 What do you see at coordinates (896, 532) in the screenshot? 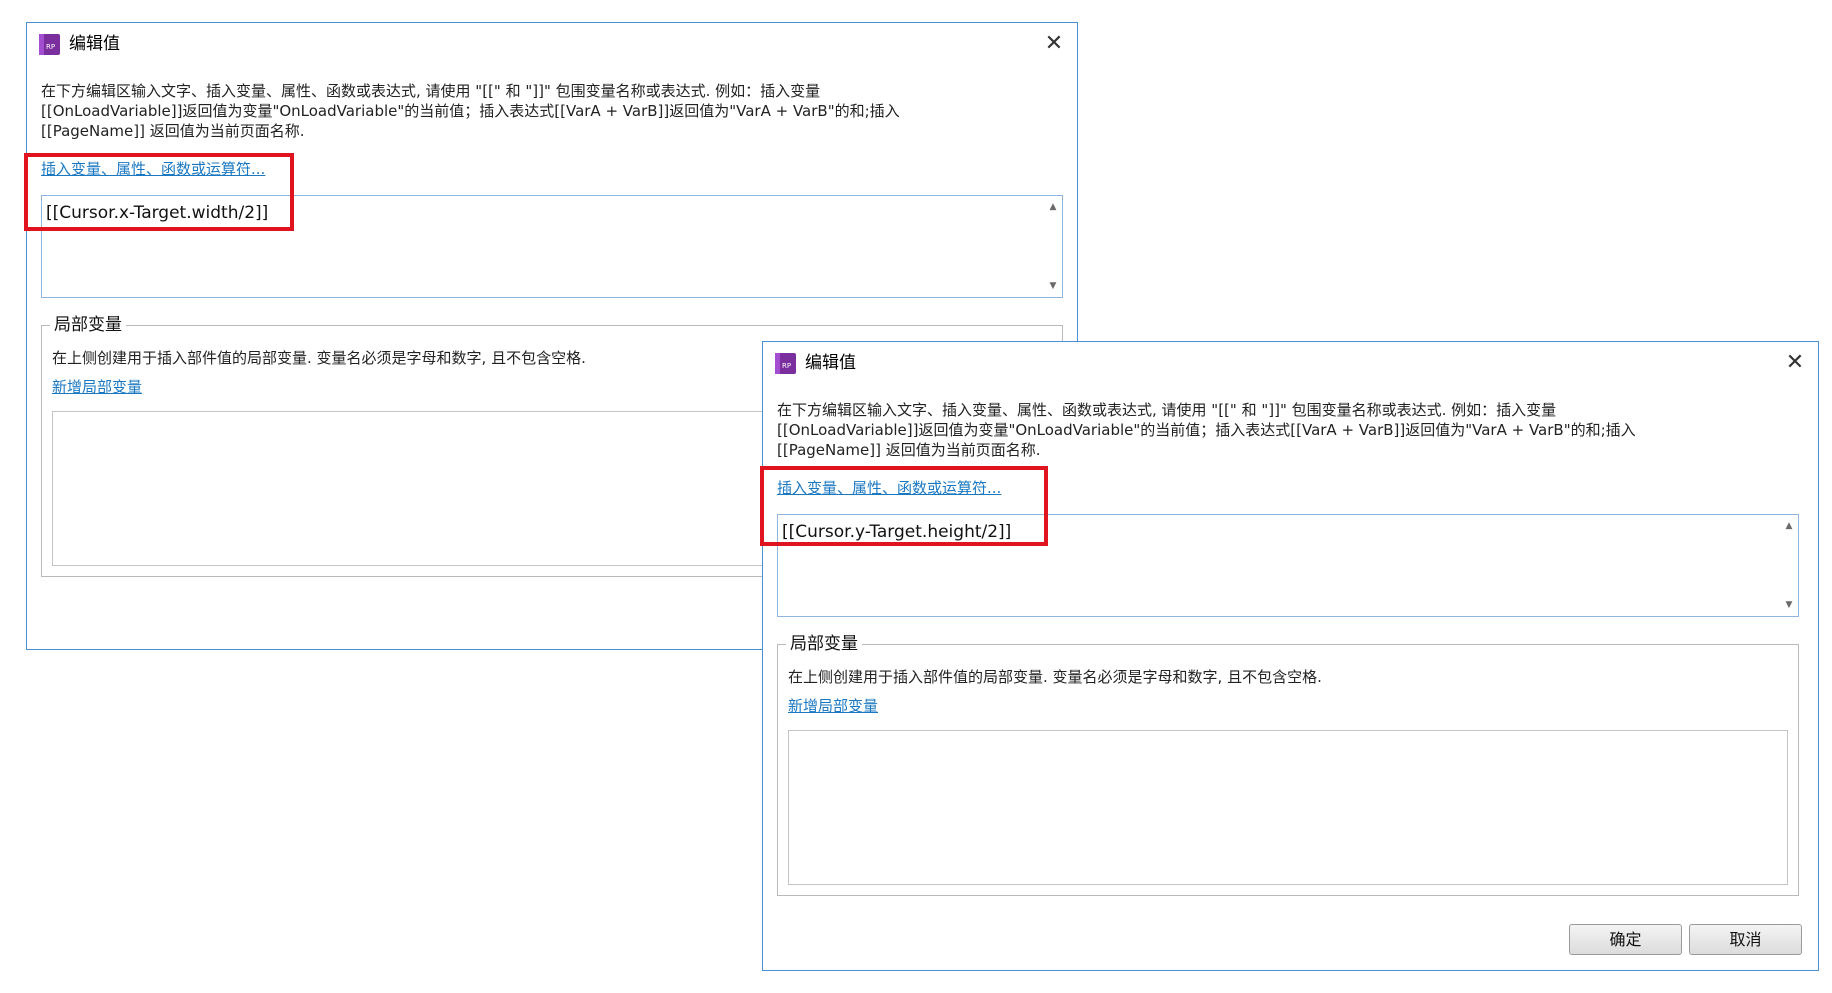
I see `editor-value: [[Cursor.y-Target.height/2]]` at bounding box center [896, 532].